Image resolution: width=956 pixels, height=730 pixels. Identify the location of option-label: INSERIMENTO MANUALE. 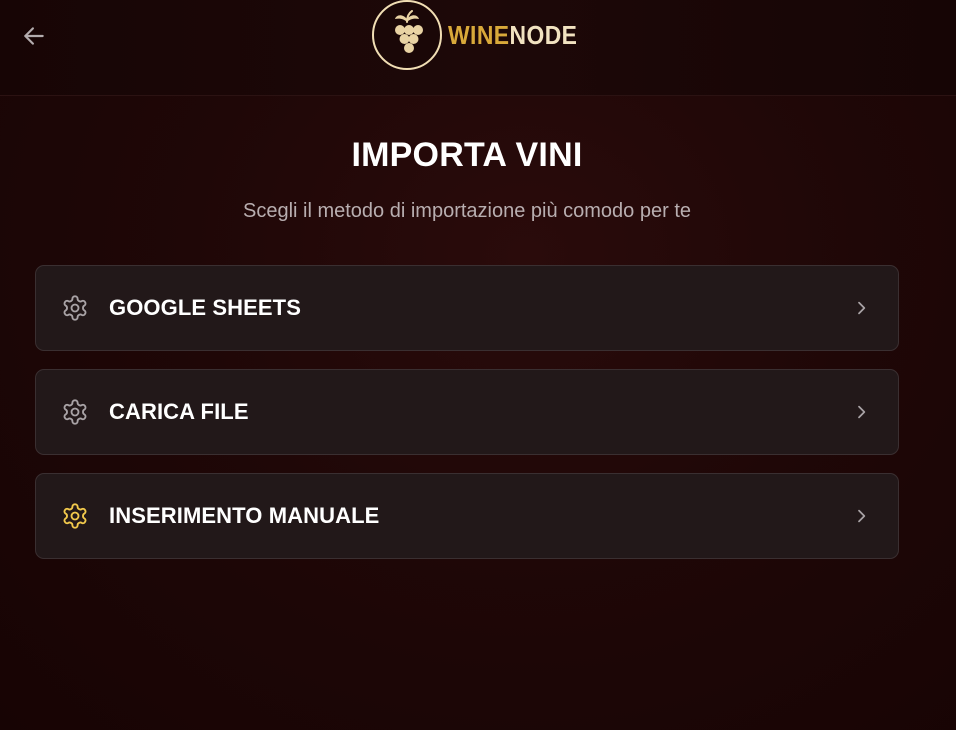
(244, 515).